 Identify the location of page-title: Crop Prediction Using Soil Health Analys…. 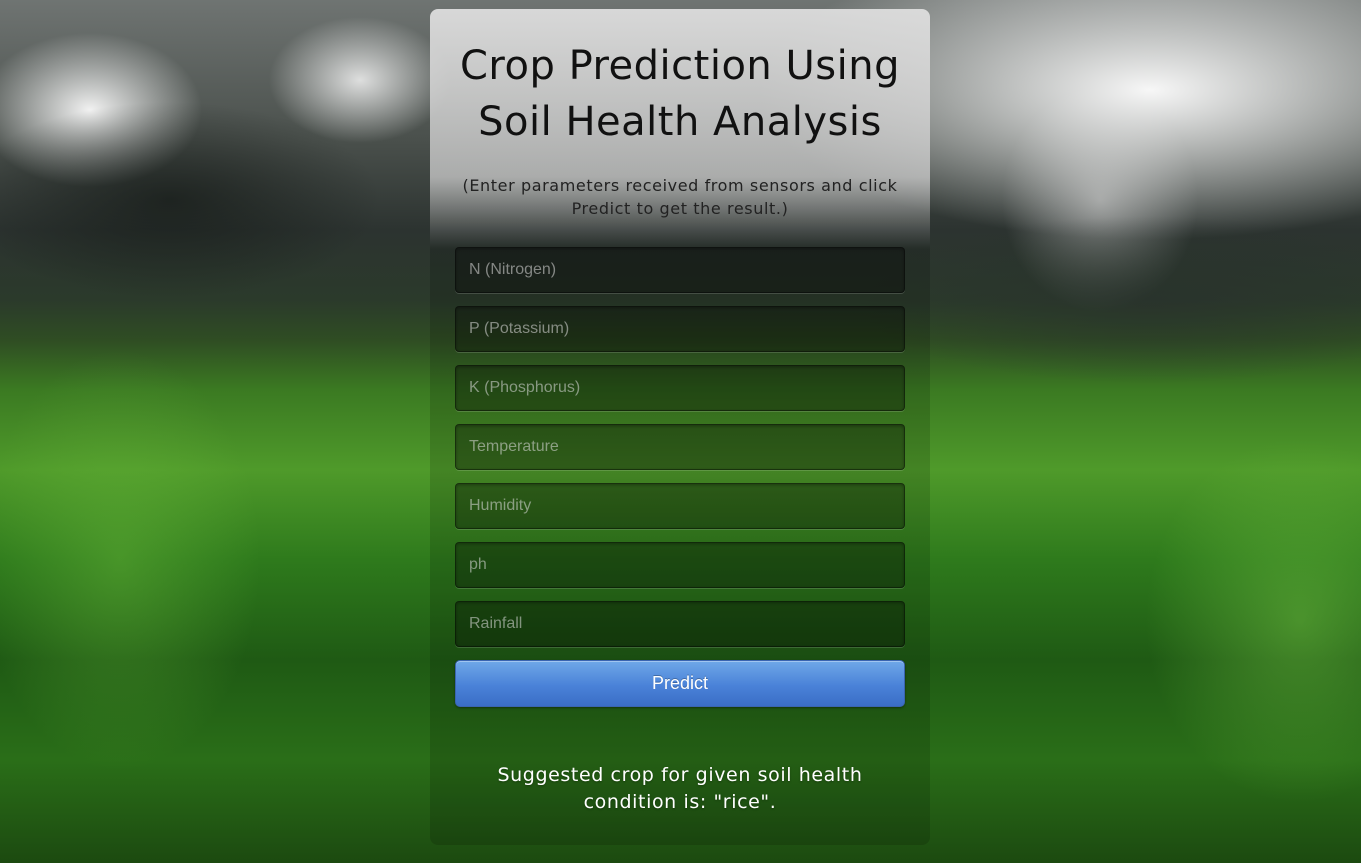
(680, 94).